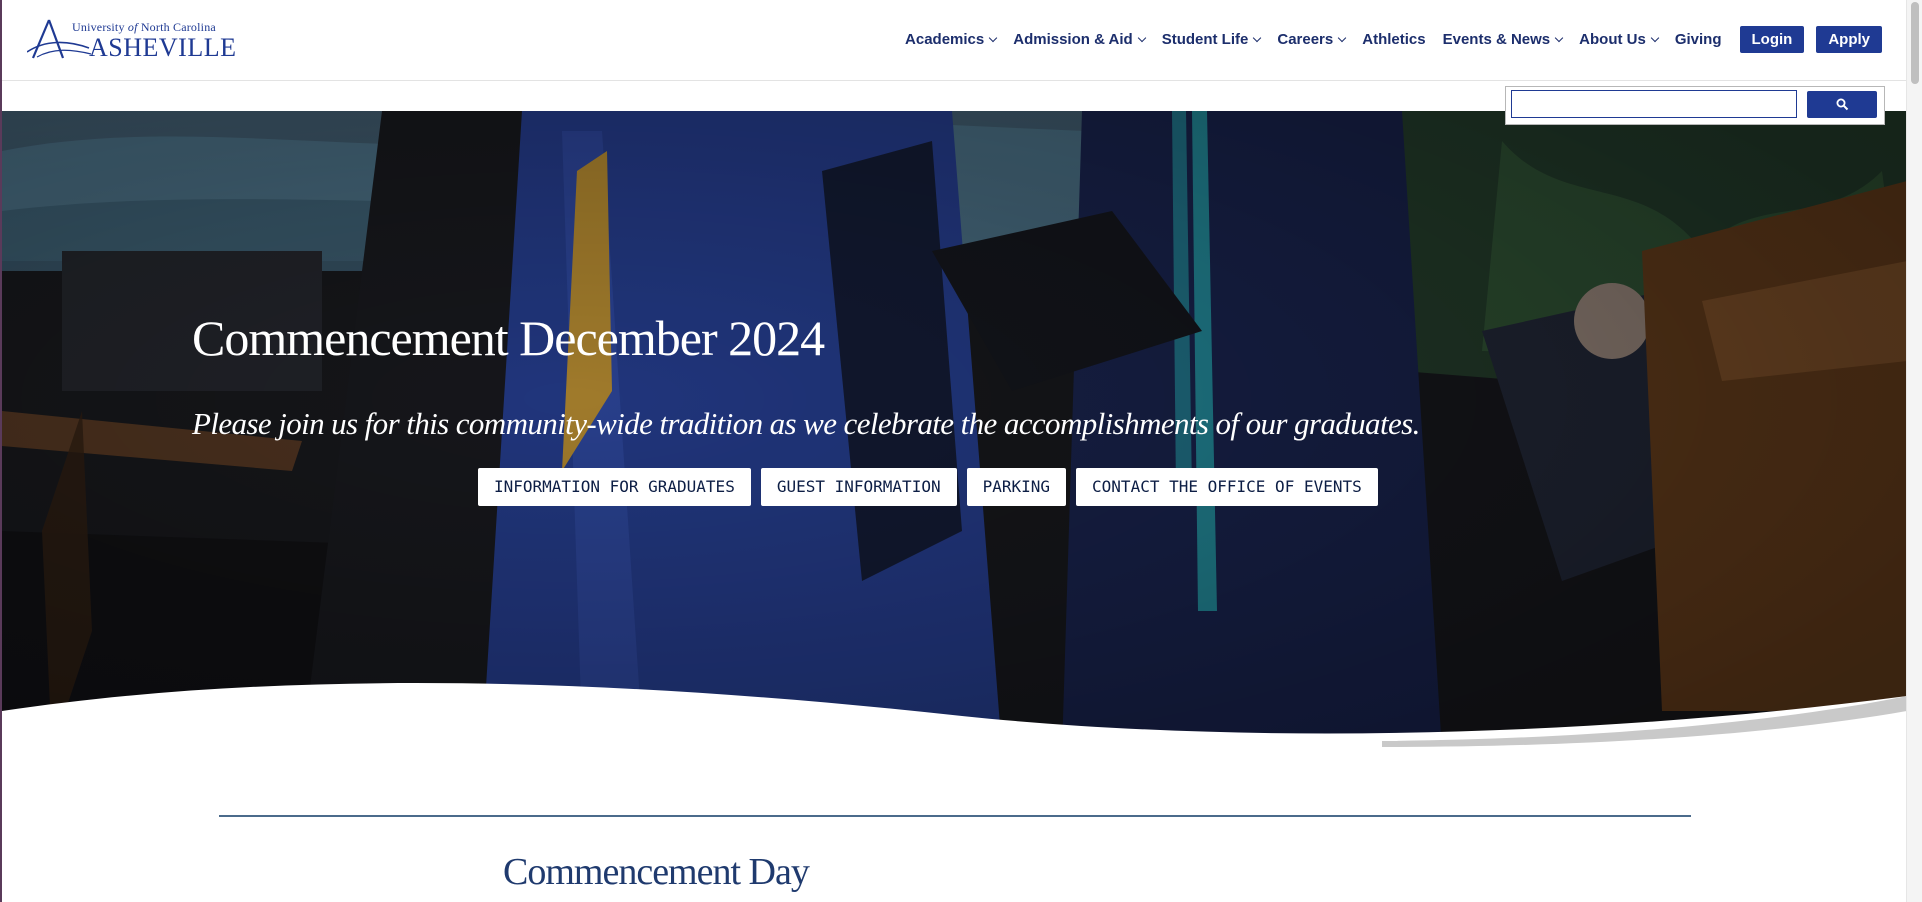  I want to click on nav-athletics-label: Athletics, so click(1394, 39).